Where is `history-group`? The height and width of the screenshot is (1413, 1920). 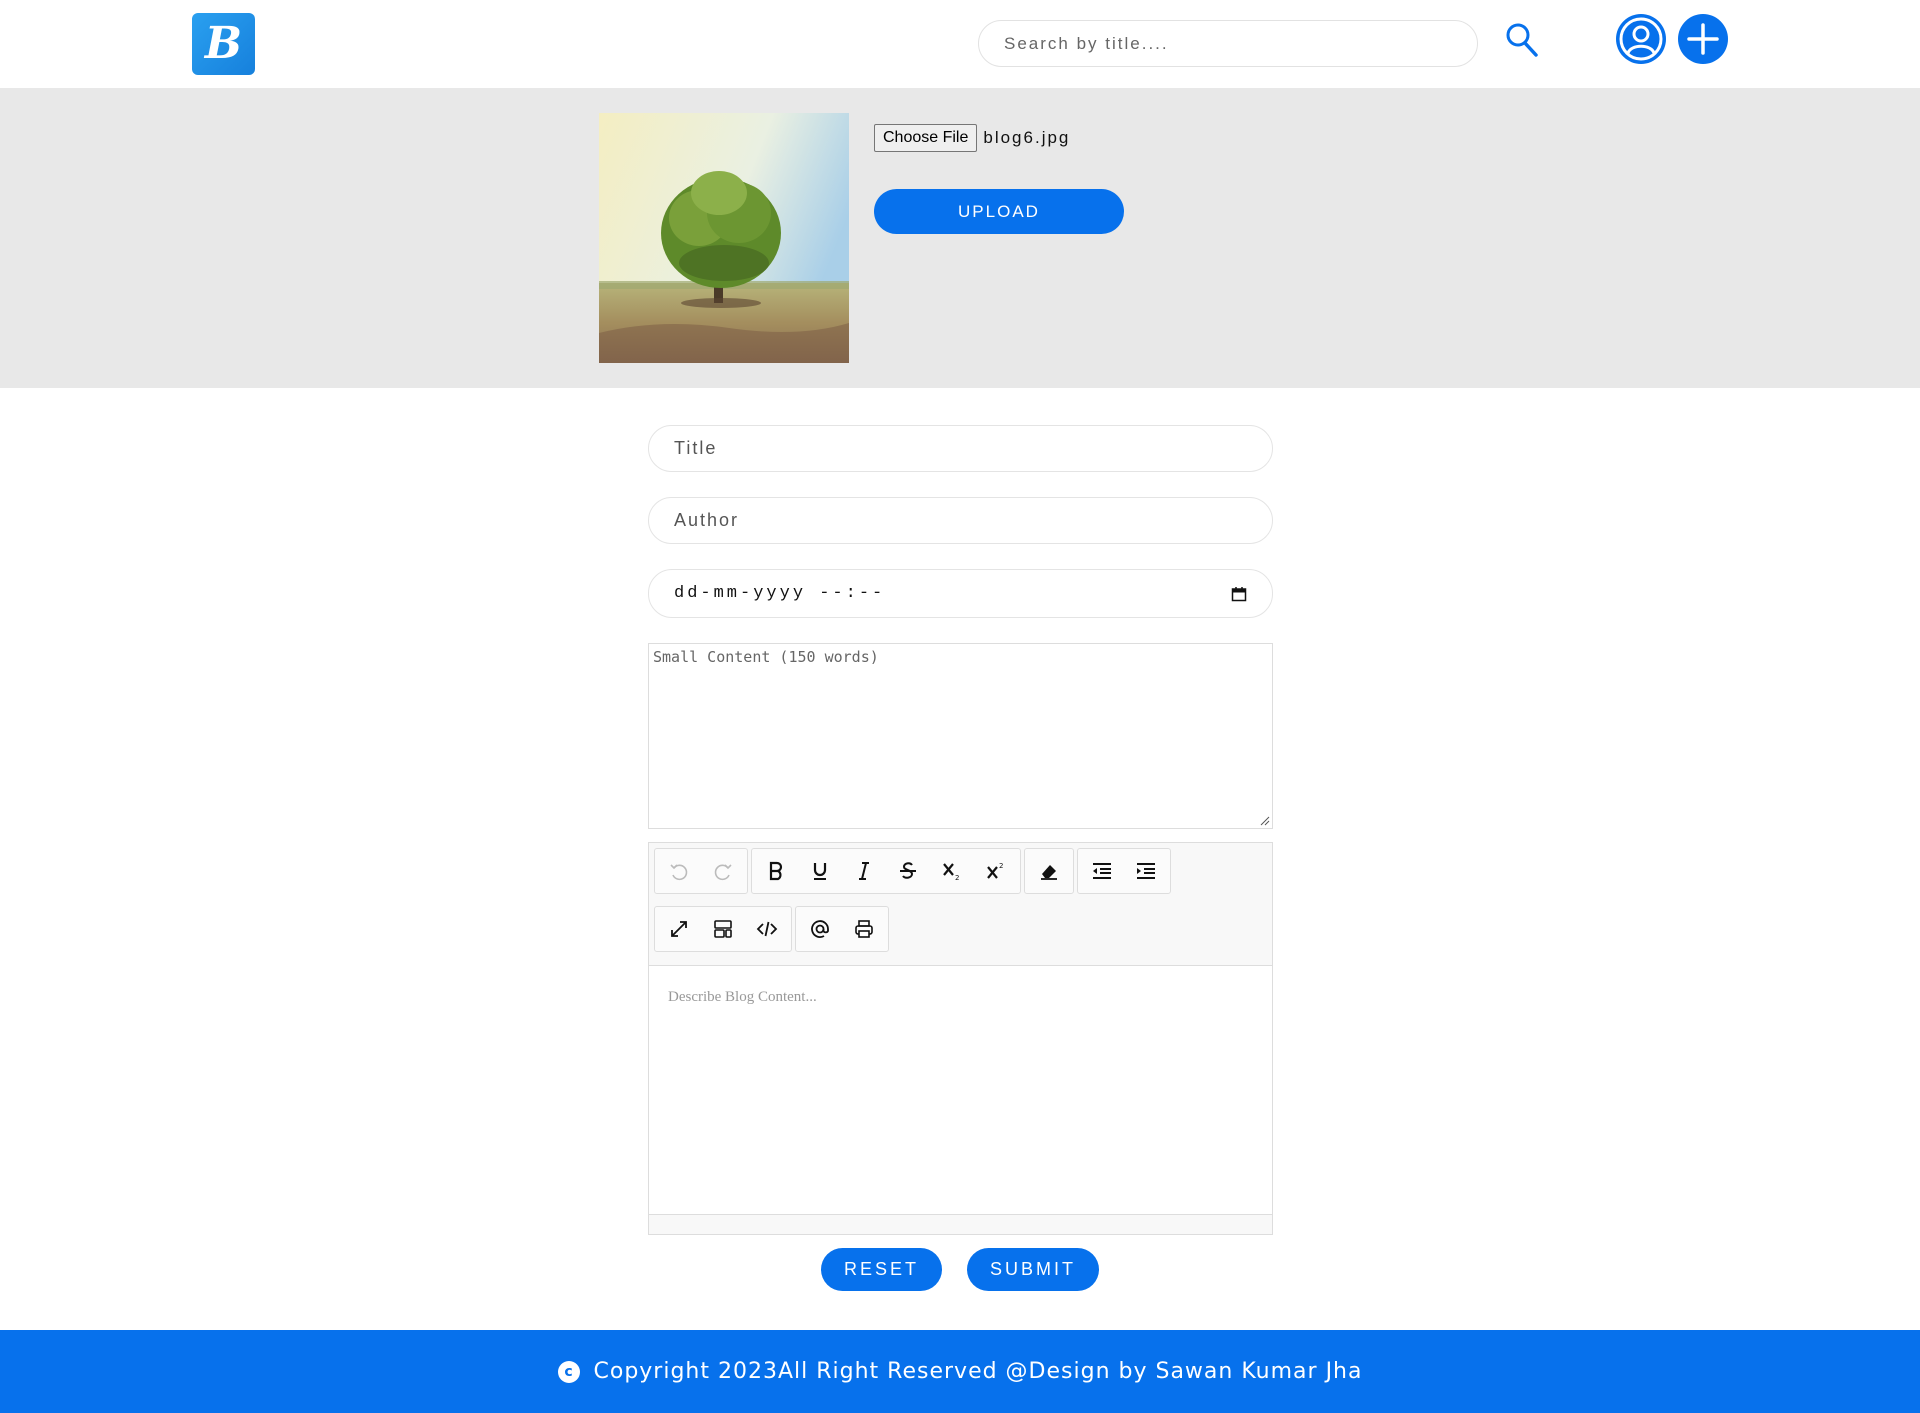
history-group is located at coordinates (701, 871).